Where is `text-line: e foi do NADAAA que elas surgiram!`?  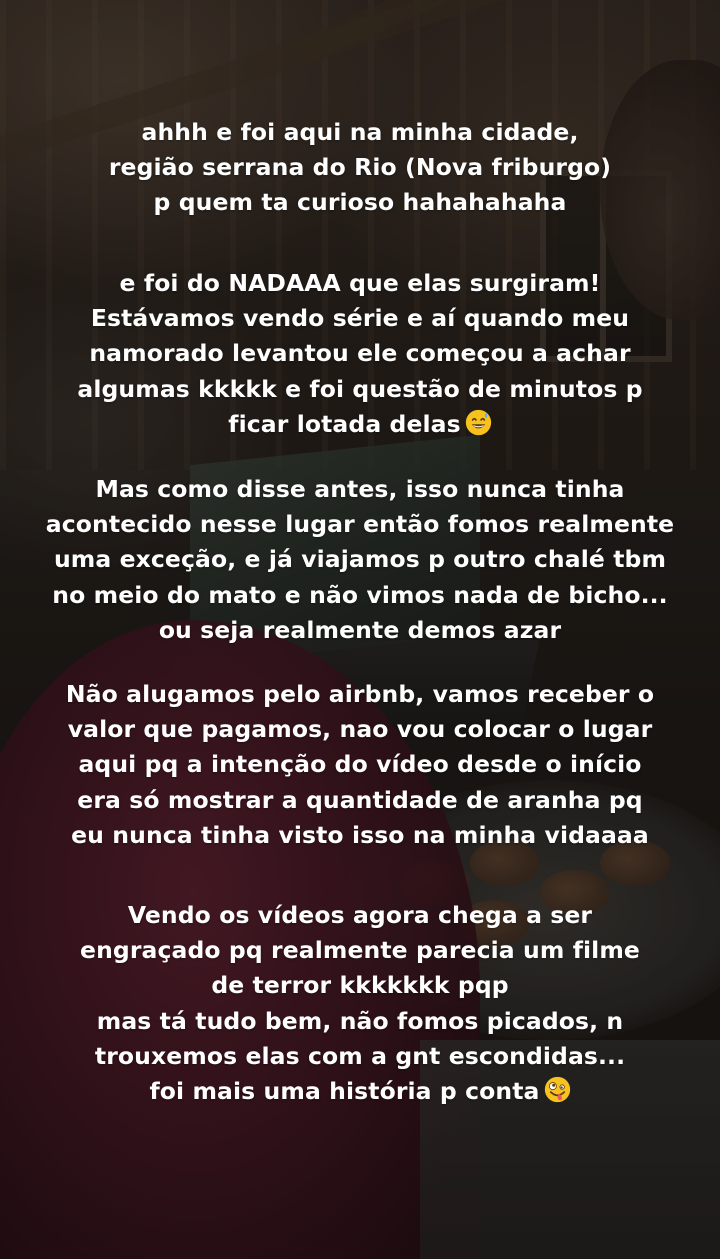
text-line: e foi do NADAAA que elas surgiram! is located at coordinates (360, 283).